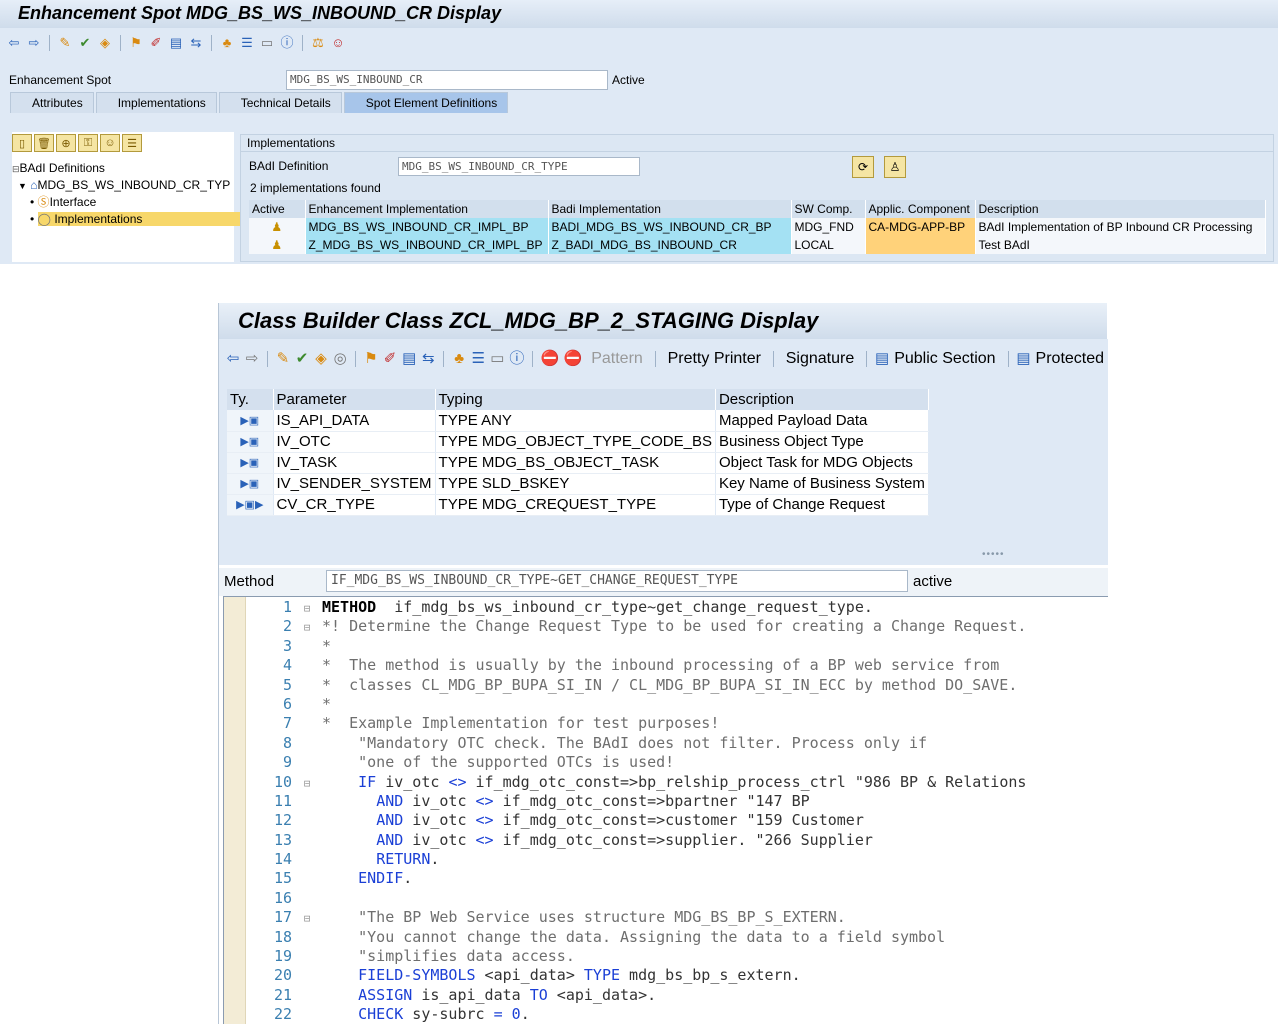  I want to click on column-header: Applic. Component, so click(920, 209).